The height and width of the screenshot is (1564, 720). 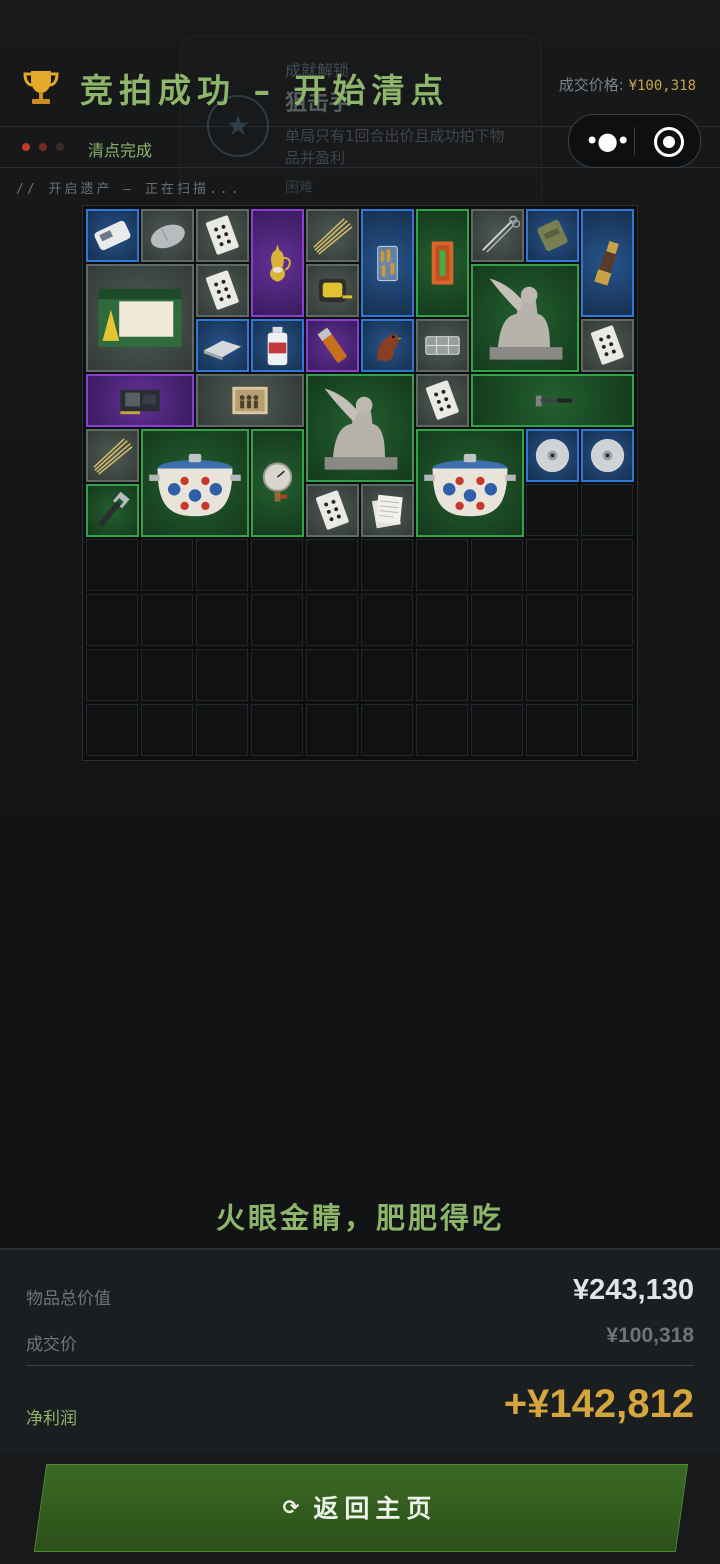 I want to click on item-ration-pack, so click(x=552, y=235).